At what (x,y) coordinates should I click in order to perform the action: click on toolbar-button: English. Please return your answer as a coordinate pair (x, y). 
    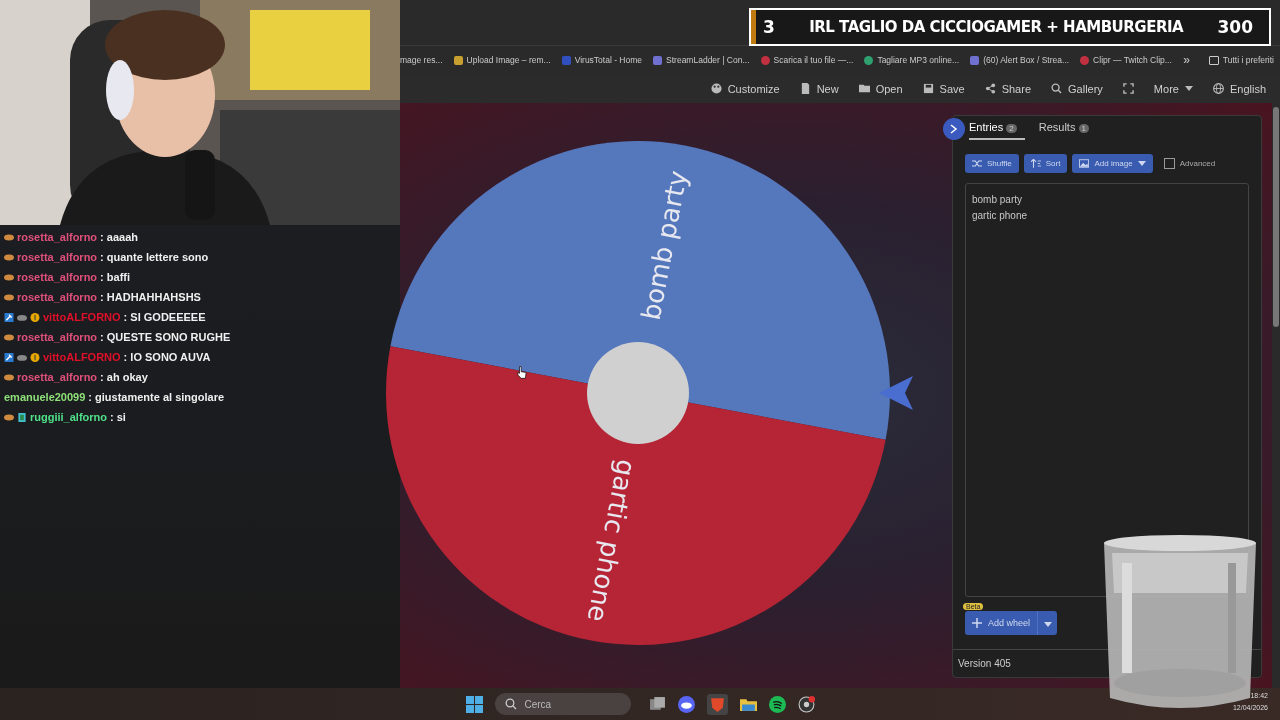
    Looking at the image, I should click on (1239, 88).